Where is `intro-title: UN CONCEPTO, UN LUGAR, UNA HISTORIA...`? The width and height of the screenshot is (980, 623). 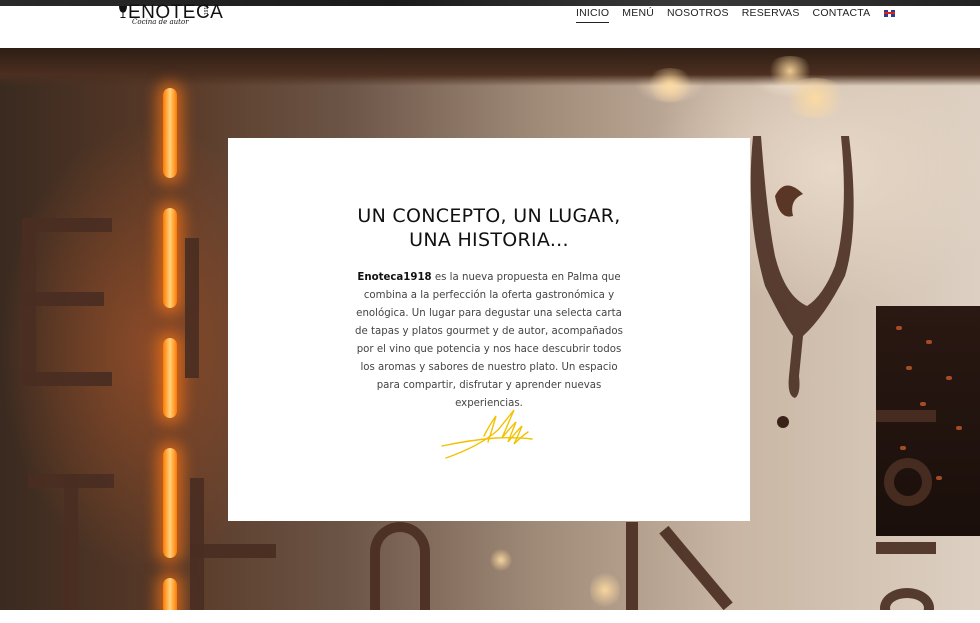 intro-title: UN CONCEPTO, UN LUGAR, UNA HISTORIA... is located at coordinates (489, 228).